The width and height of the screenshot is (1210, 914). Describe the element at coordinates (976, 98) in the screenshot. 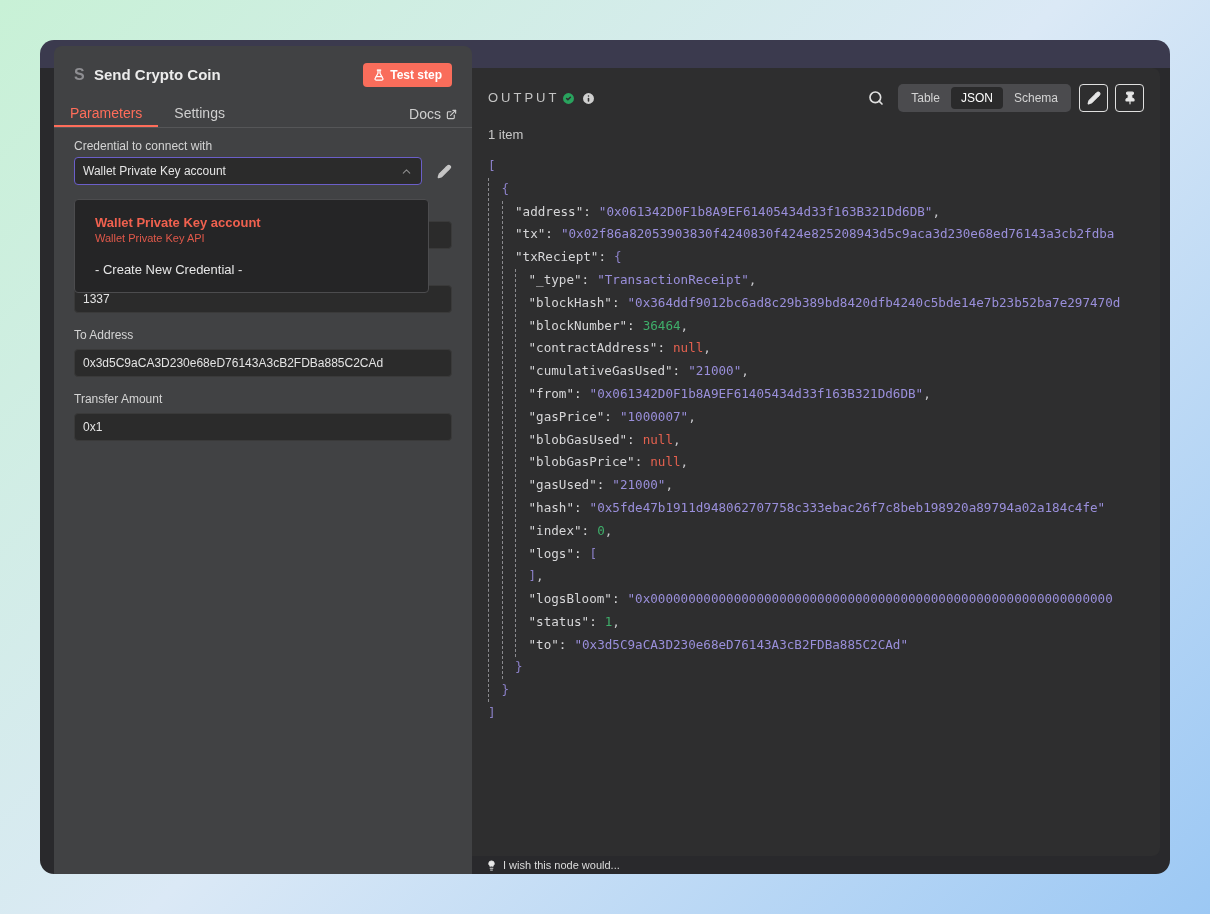

I see `view-tab: JSON` at that location.